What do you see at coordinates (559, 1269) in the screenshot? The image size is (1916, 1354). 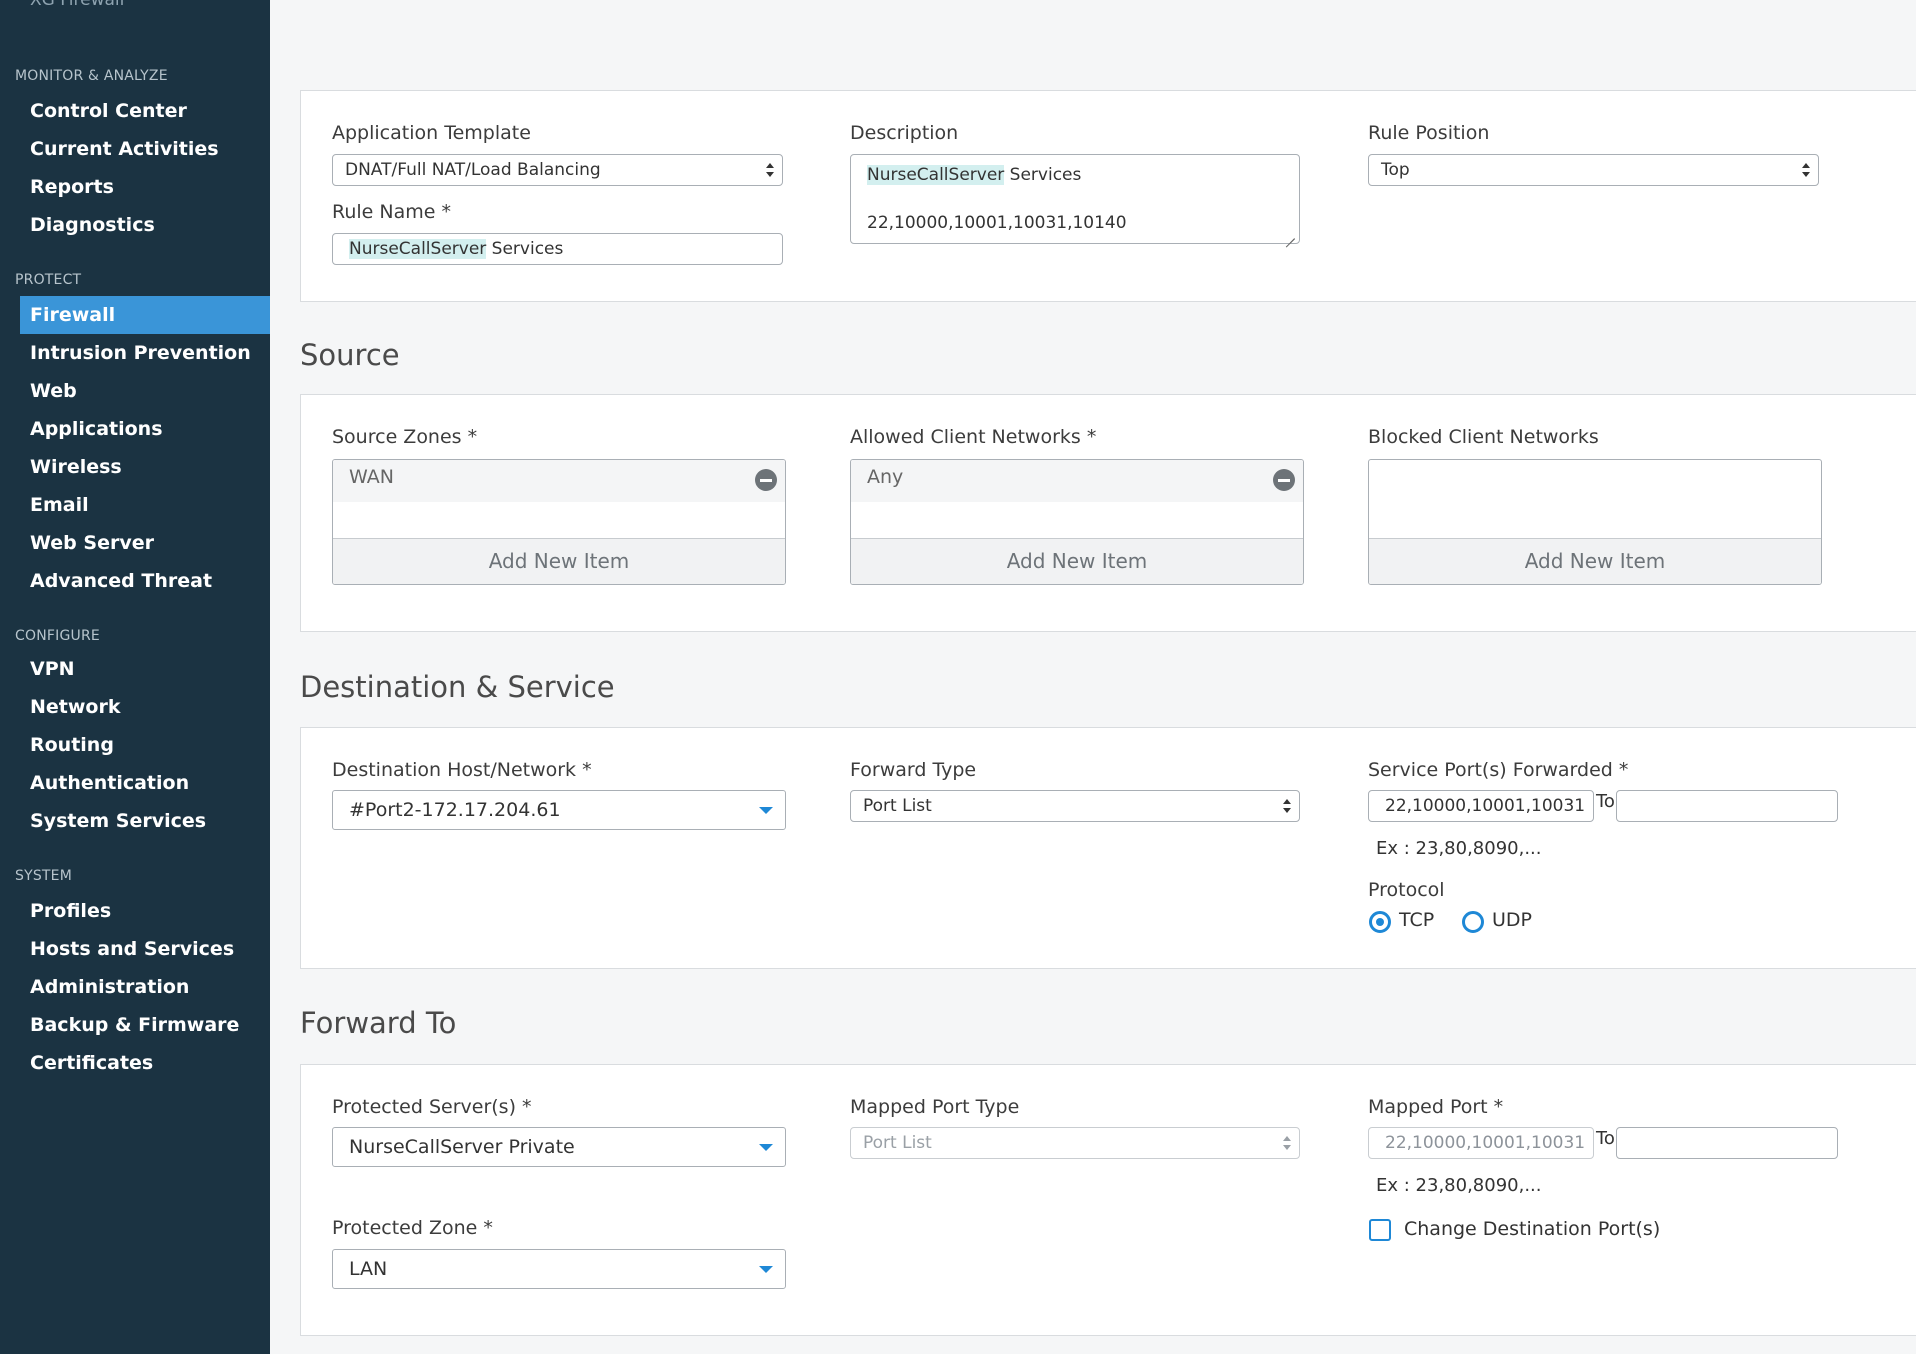 I see `protected-zone-select: LAN` at bounding box center [559, 1269].